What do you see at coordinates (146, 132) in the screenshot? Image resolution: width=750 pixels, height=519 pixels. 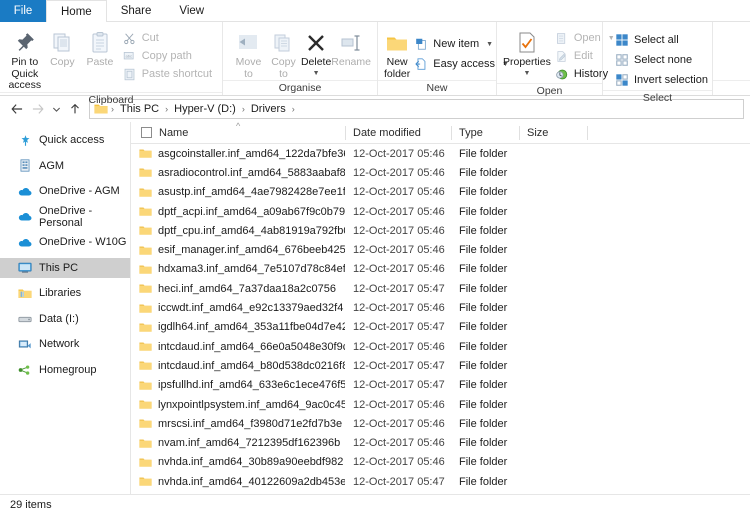 I see `select-all-checkbox` at bounding box center [146, 132].